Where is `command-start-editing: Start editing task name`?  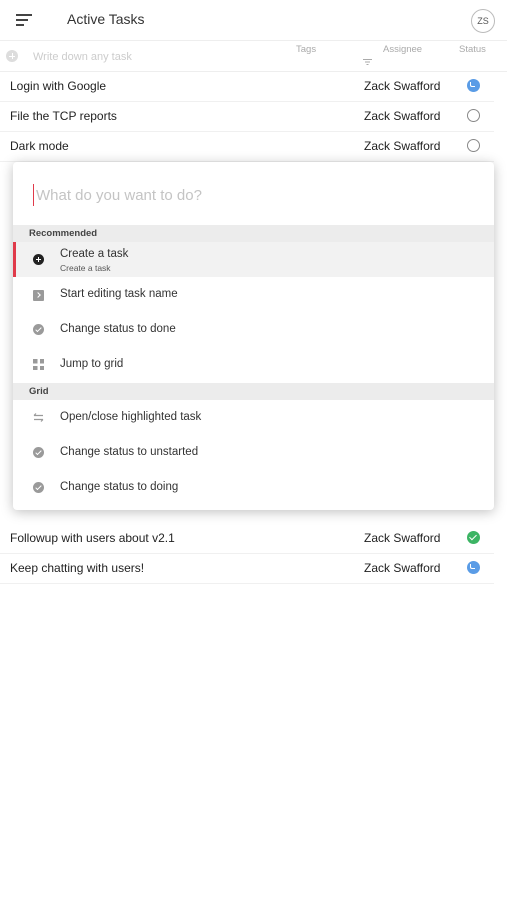 command-start-editing: Start editing task name is located at coordinates (253, 294).